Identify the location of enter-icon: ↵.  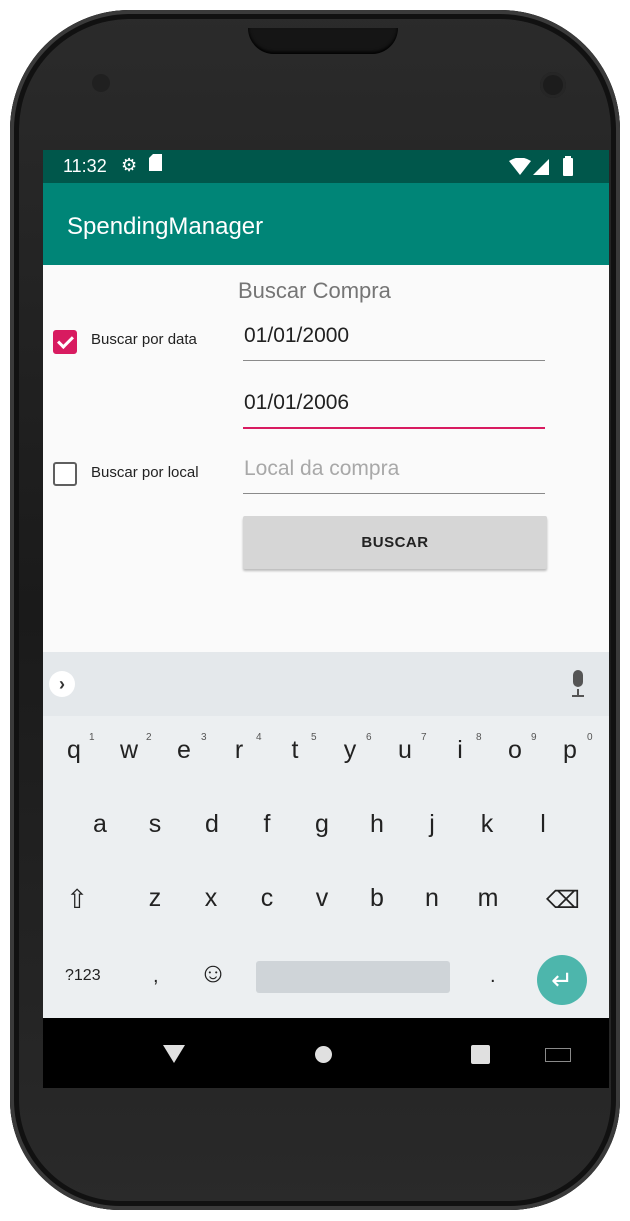
(562, 980).